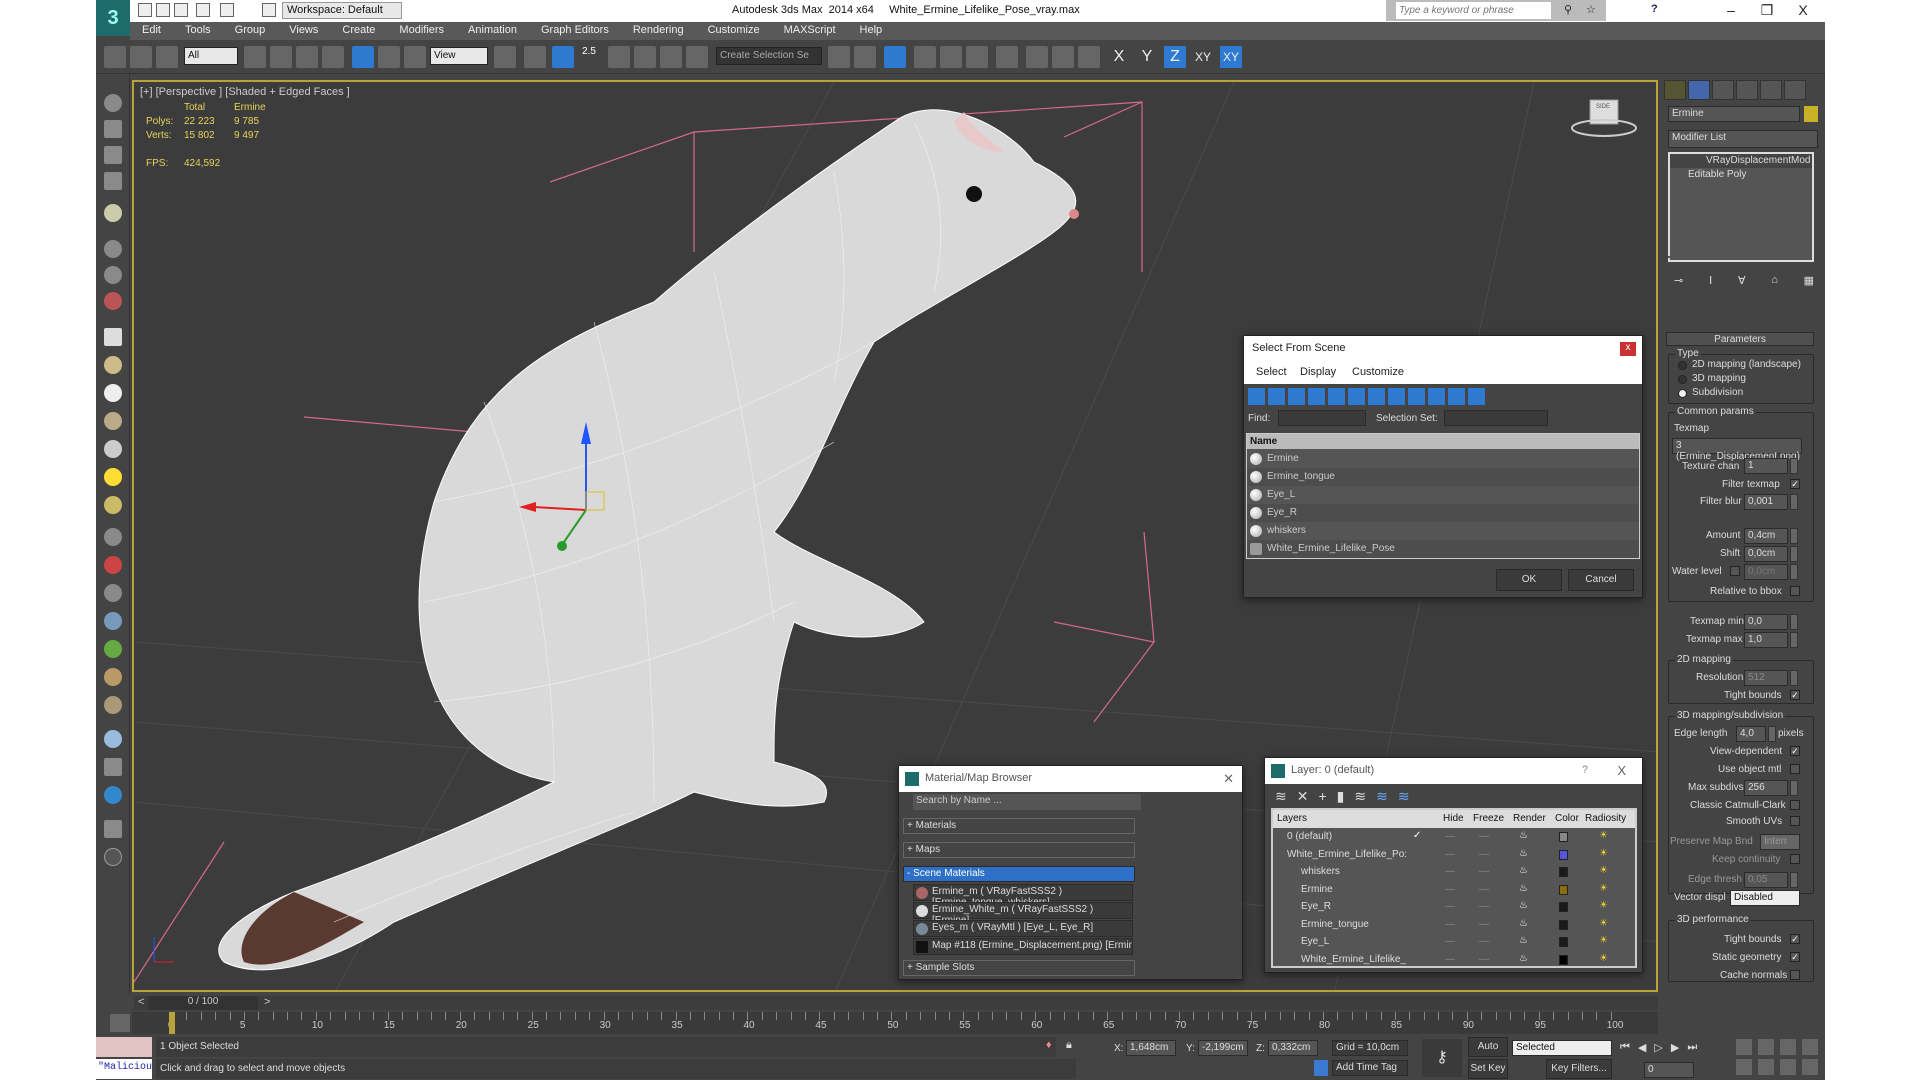 The height and width of the screenshot is (1080, 1920). Describe the element at coordinates (203, 10) in the screenshot. I see `undo-icon` at that location.